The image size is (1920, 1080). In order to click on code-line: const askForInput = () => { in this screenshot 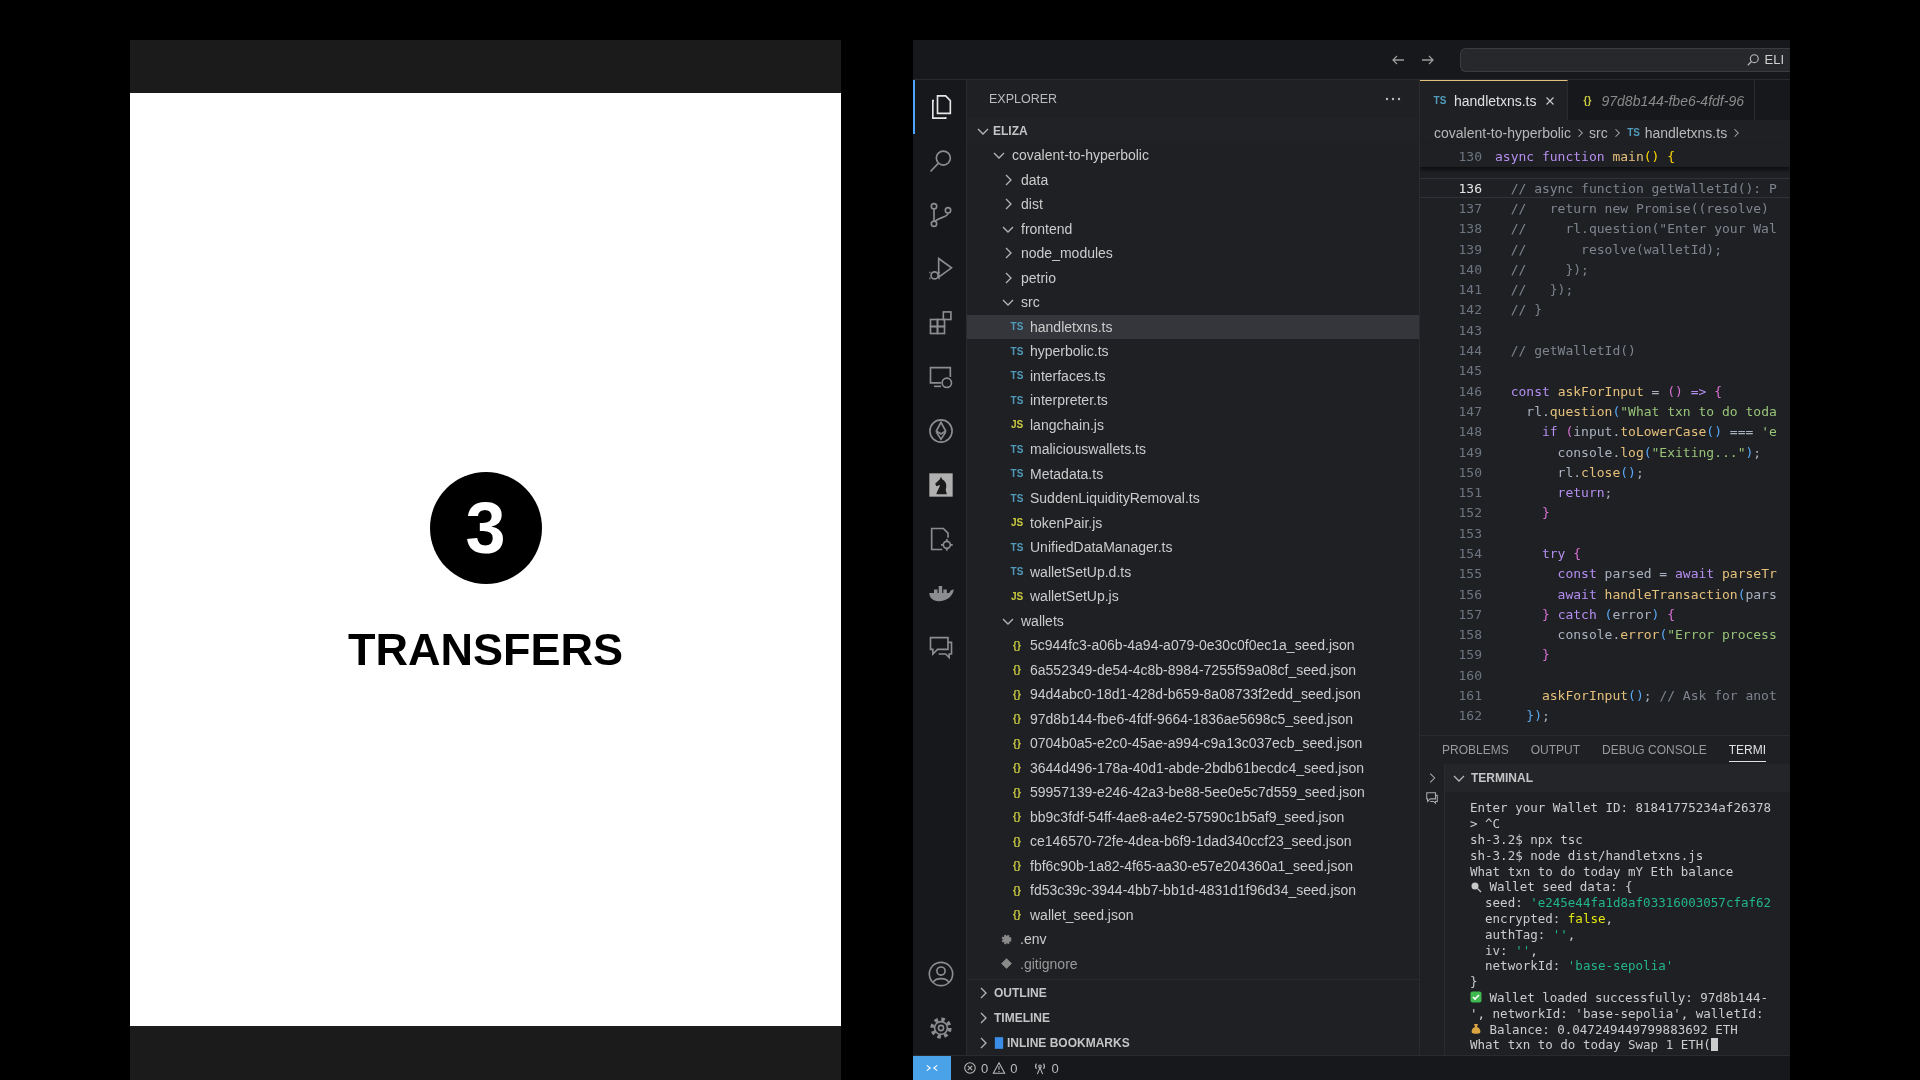, I will do `click(1615, 391)`.